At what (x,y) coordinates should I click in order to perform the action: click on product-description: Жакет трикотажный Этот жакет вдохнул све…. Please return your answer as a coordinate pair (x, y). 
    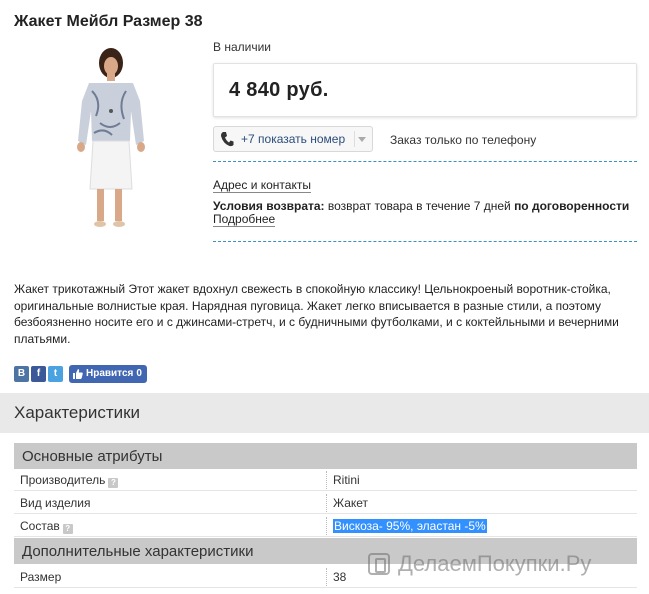
    Looking at the image, I should click on (316, 314).